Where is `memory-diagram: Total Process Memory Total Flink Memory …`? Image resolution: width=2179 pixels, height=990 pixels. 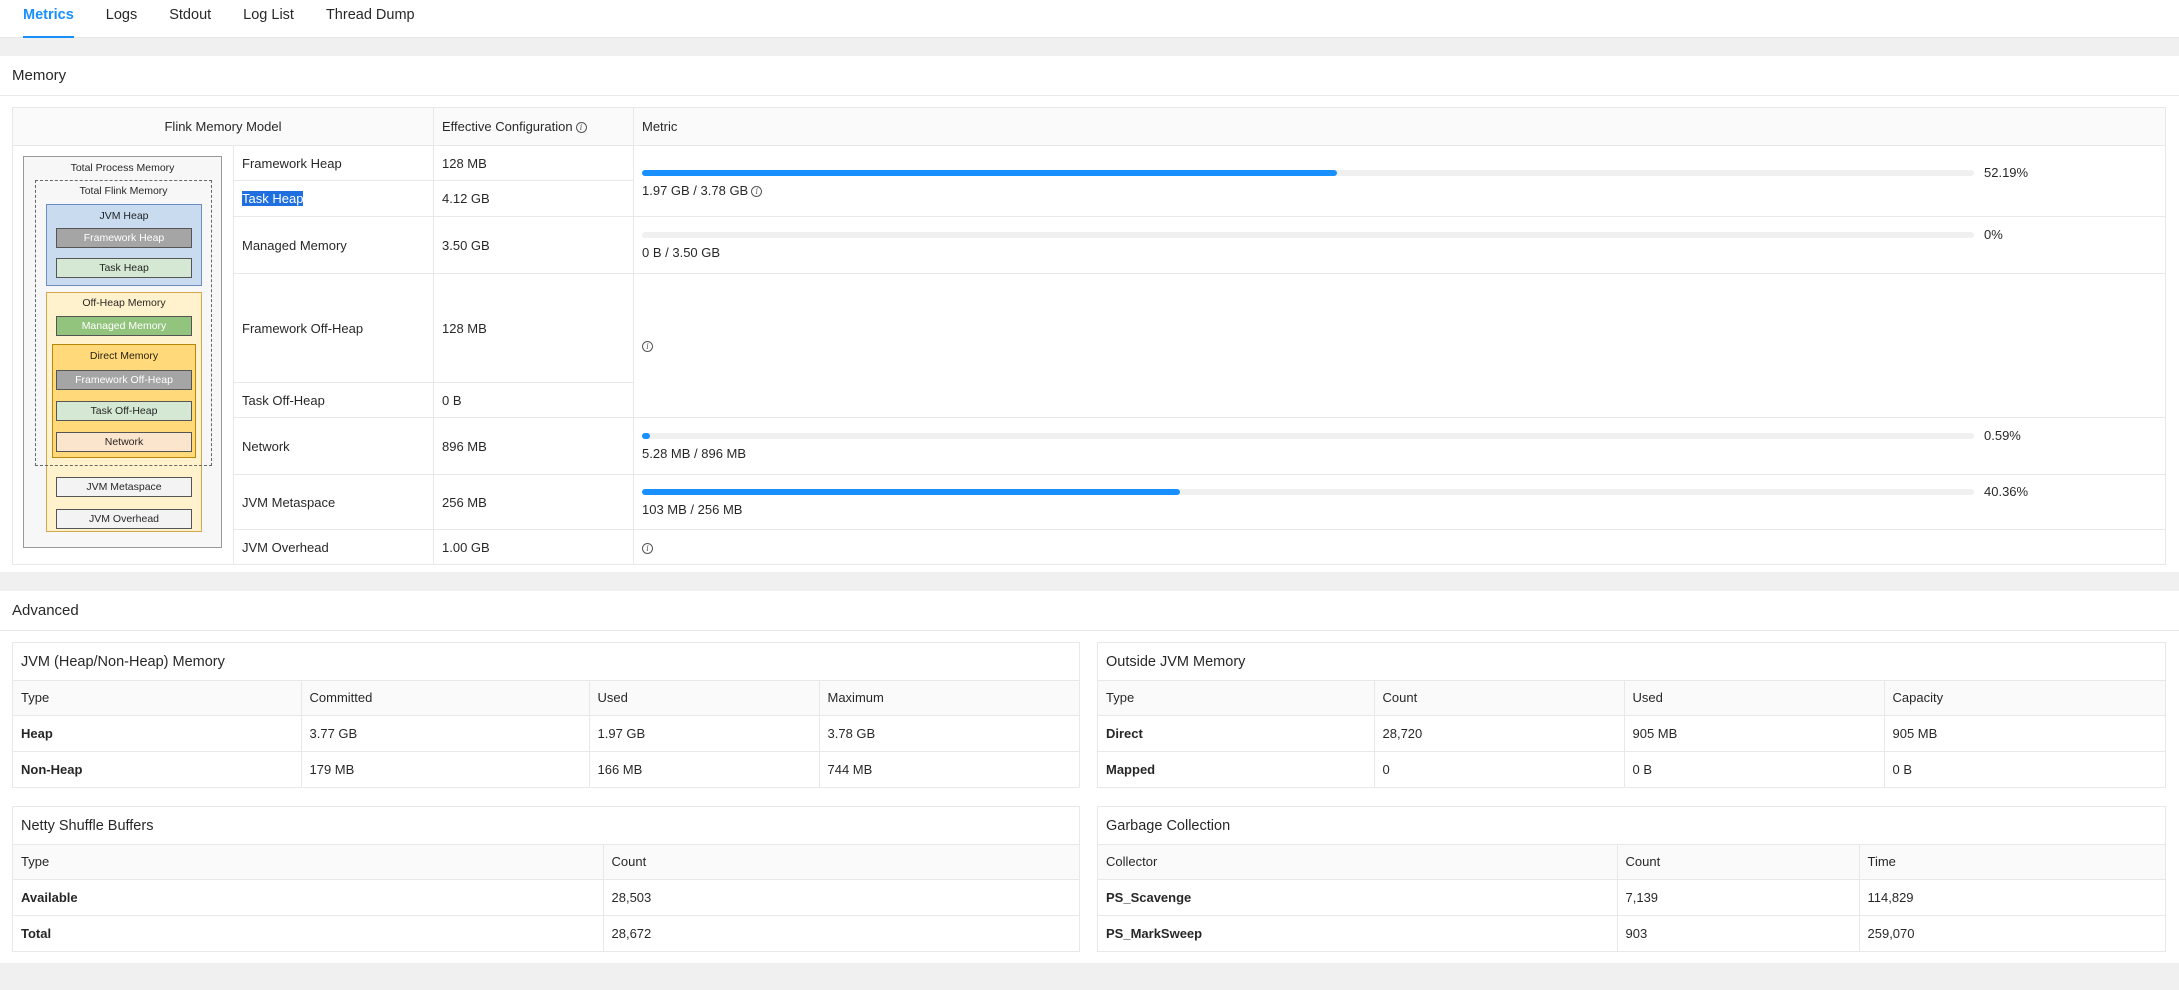
memory-diagram: Total Process Memory Total Flink Memory … is located at coordinates (123, 350).